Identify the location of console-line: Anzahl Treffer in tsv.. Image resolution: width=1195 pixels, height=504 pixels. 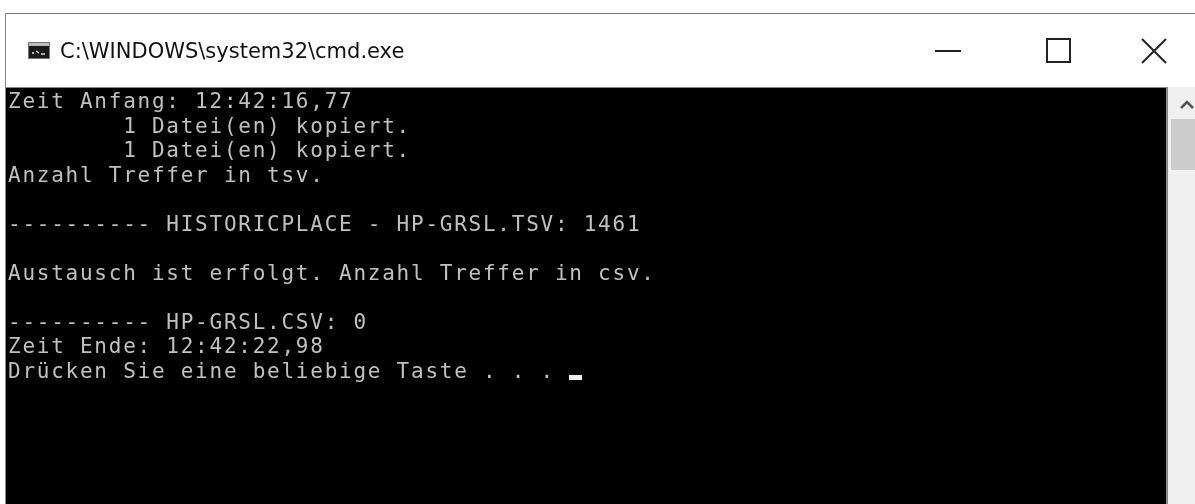
(166, 174).